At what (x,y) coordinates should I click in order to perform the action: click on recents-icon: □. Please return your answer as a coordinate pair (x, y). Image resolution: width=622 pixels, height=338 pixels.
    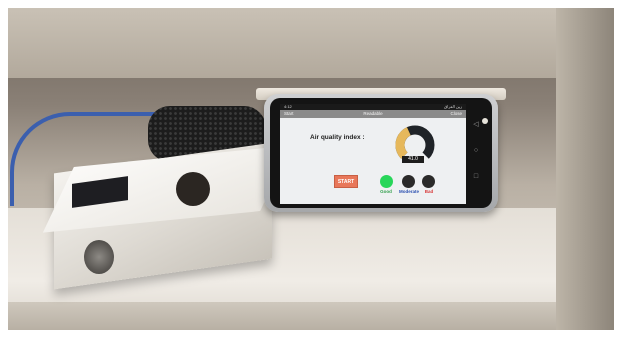
    Looking at the image, I should click on (476, 177).